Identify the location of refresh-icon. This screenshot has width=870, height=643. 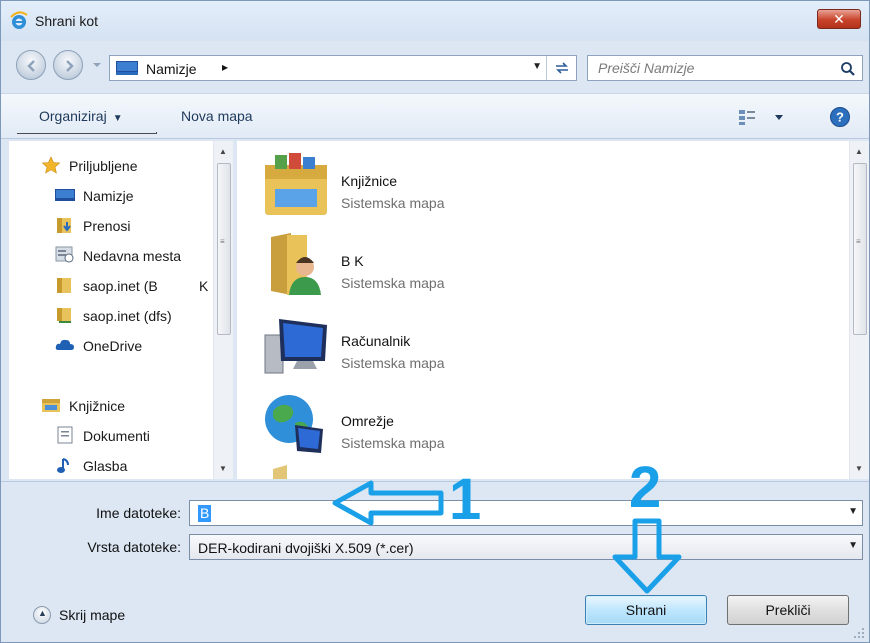
(562, 68).